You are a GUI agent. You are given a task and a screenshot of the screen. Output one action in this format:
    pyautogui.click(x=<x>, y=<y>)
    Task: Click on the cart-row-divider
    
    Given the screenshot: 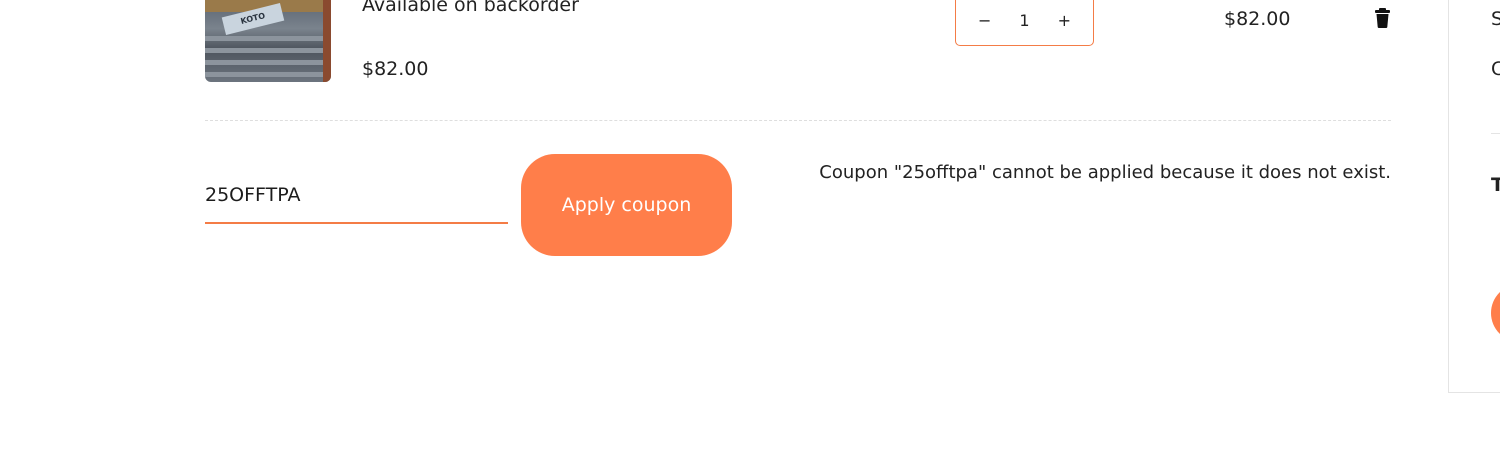 What is the action you would take?
    pyautogui.click(x=798, y=120)
    